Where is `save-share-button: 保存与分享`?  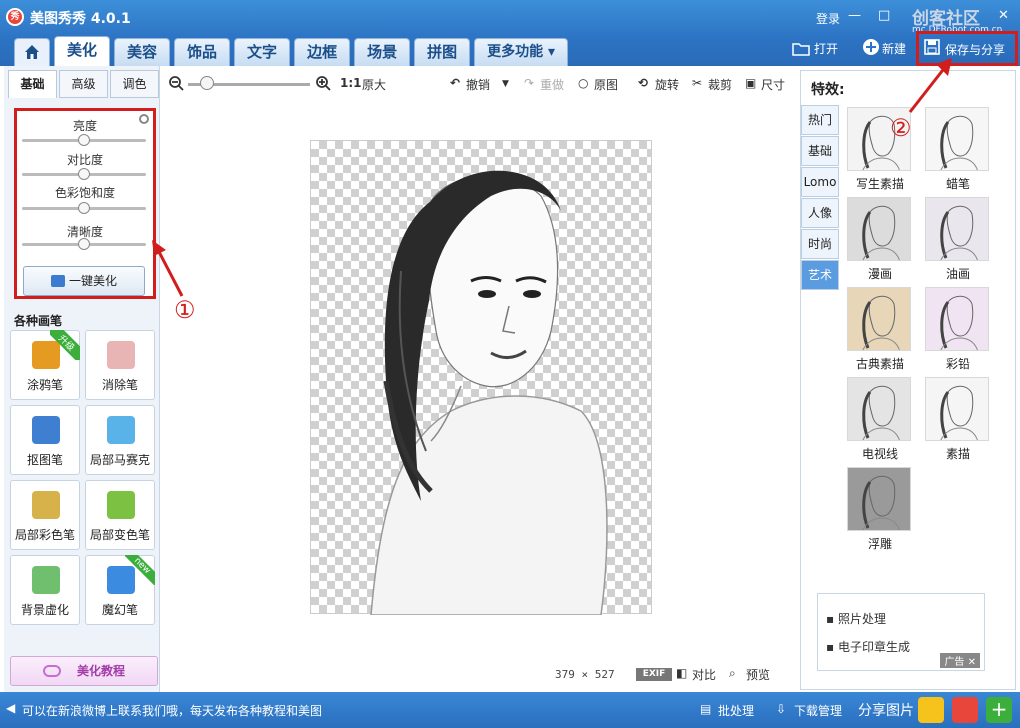 save-share-button: 保存与分享 is located at coordinates (975, 49).